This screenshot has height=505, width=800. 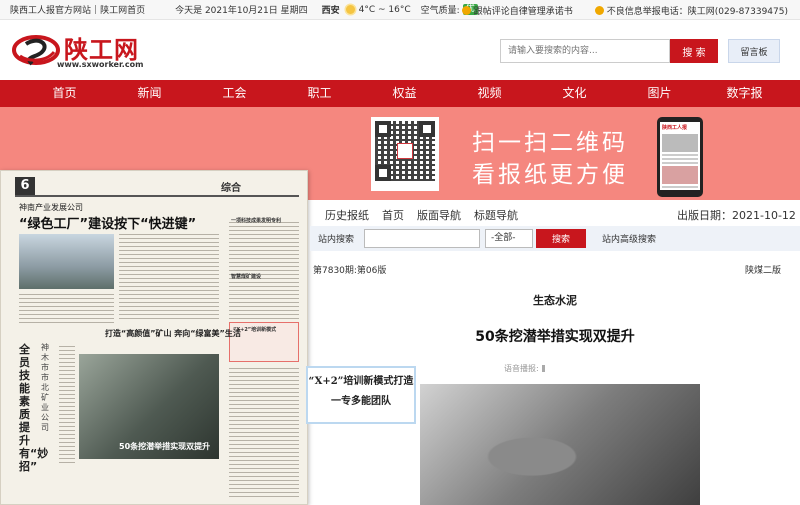 I want to click on paper-company: 神南产业发展公司, so click(x=51, y=207).